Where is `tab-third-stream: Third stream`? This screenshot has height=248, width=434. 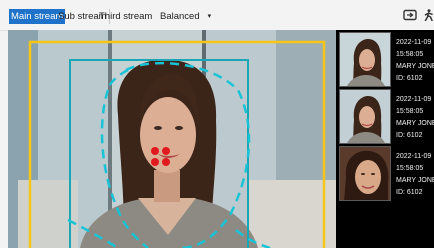 tab-third-stream: Third stream is located at coordinates (125, 16).